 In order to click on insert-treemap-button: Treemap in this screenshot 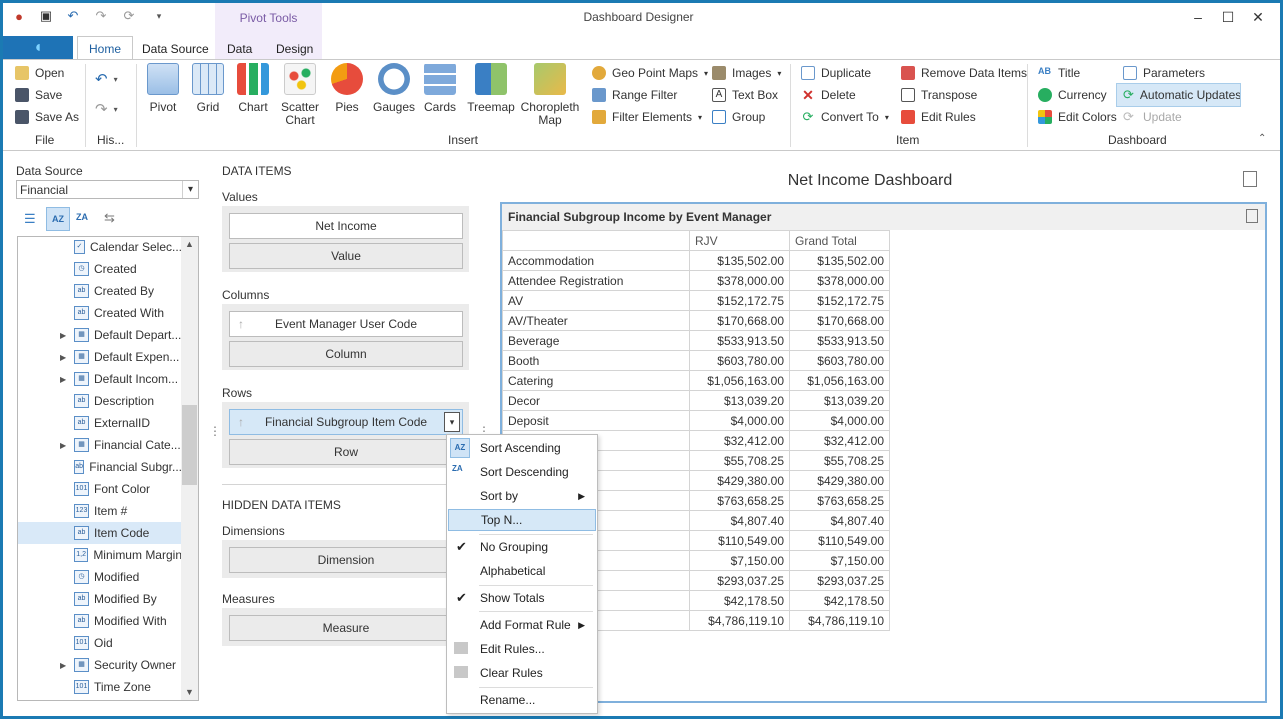, I will do `click(491, 88)`.